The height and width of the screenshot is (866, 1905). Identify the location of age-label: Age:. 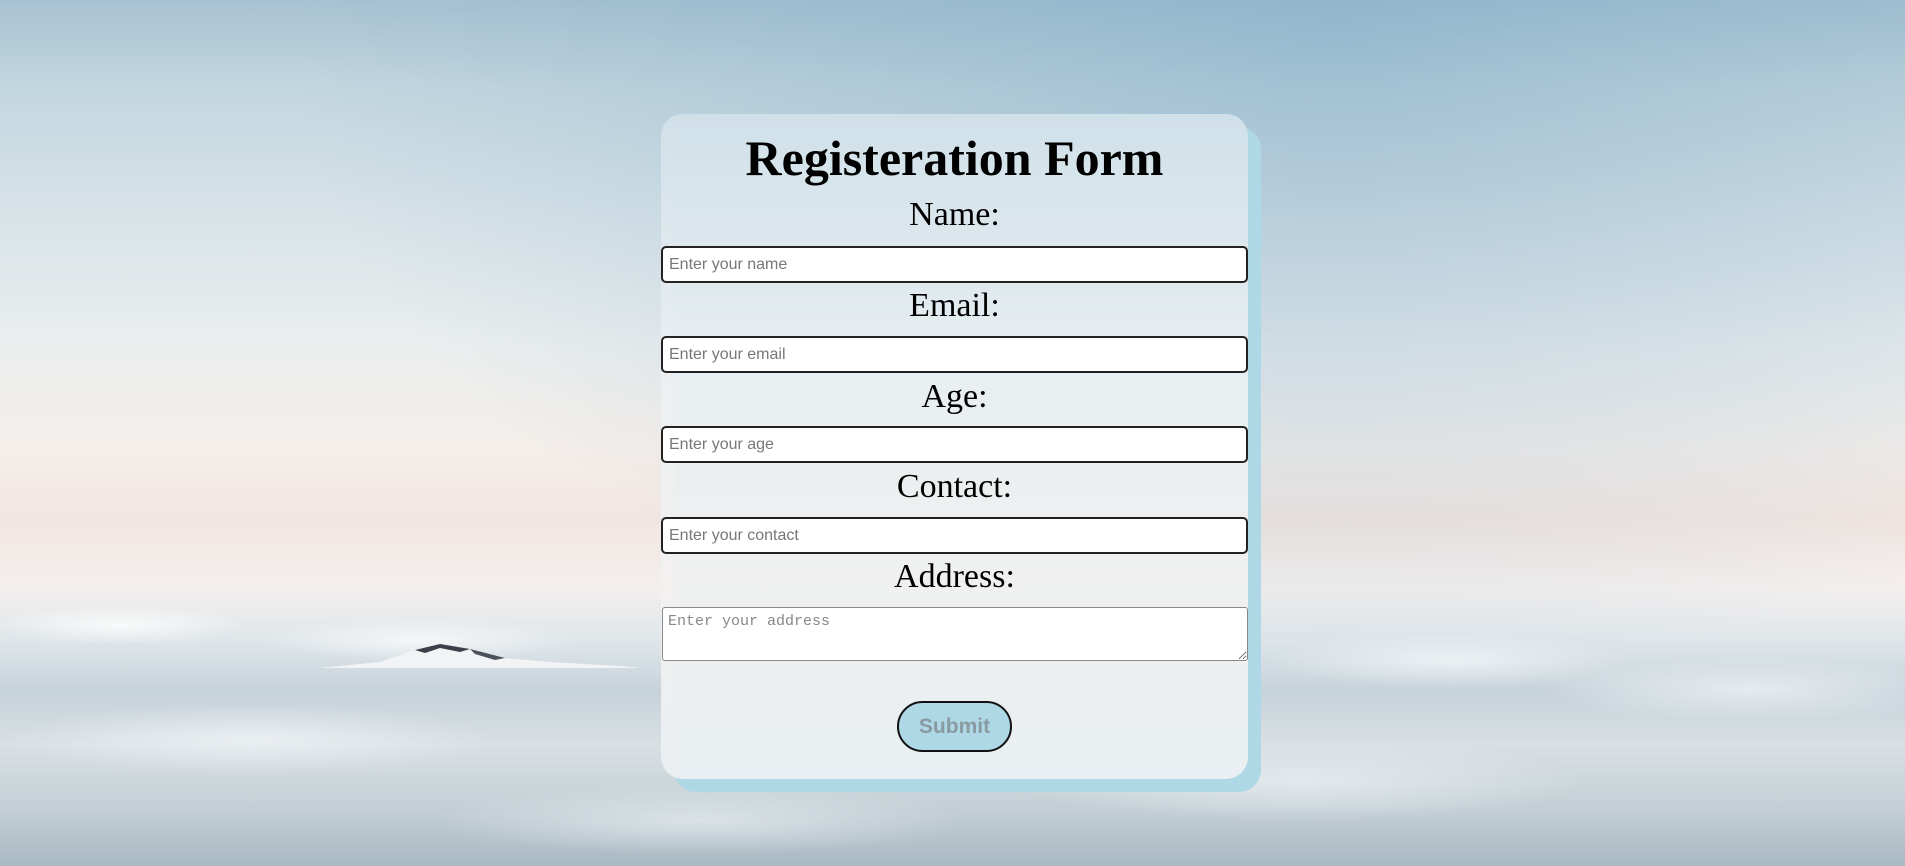
(954, 396).